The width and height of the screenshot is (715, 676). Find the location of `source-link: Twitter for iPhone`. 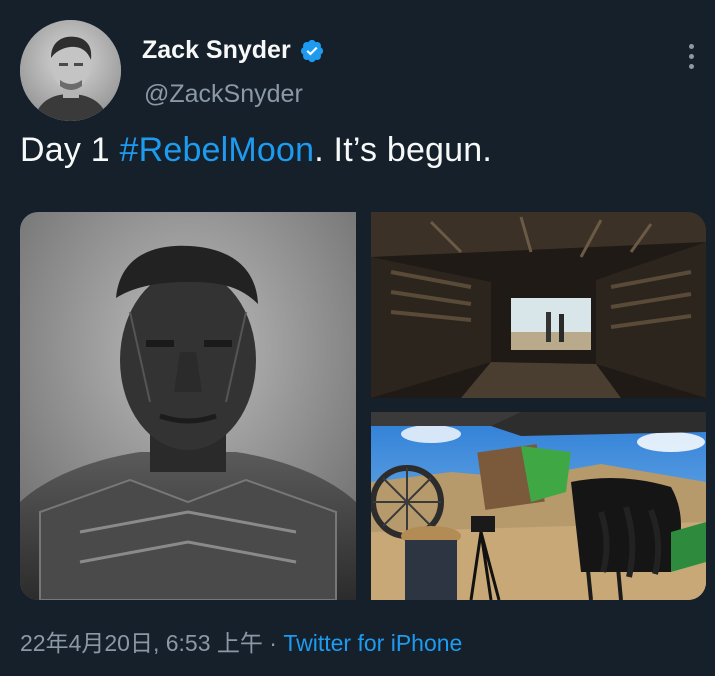

source-link: Twitter for iPhone is located at coordinates (372, 643).